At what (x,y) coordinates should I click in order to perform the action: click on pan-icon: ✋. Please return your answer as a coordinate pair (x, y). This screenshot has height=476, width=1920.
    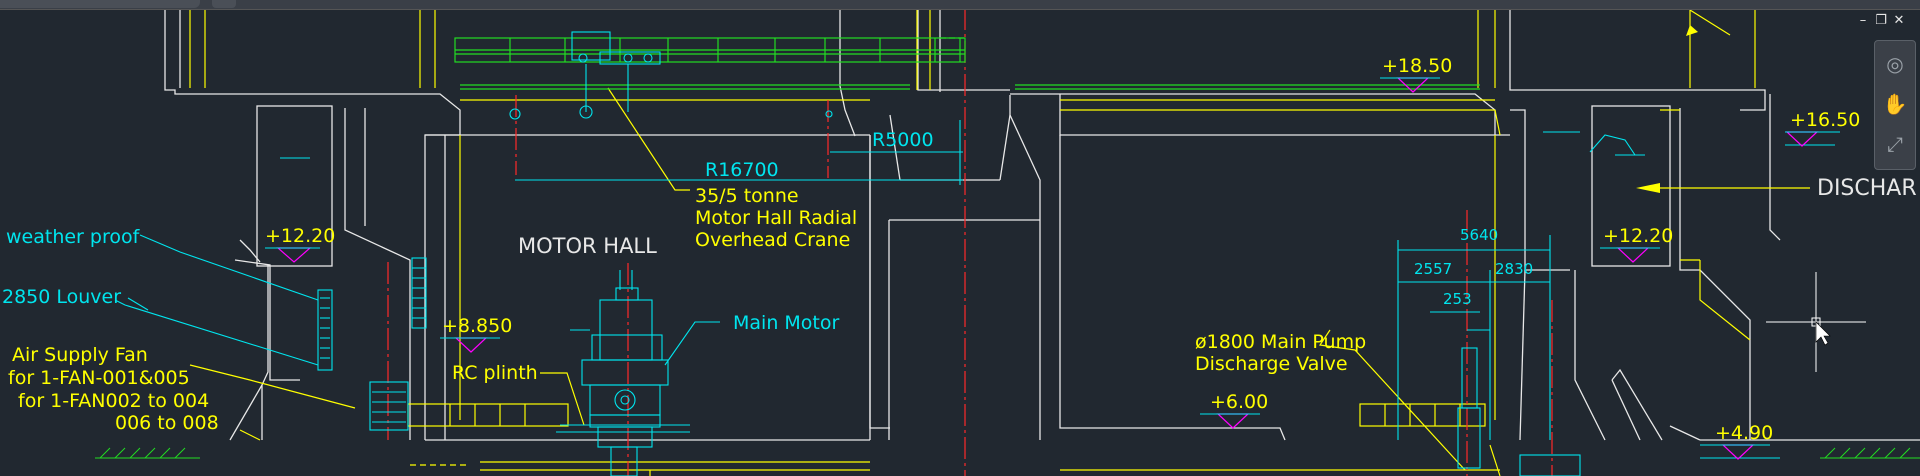
    Looking at the image, I should click on (1895, 104).